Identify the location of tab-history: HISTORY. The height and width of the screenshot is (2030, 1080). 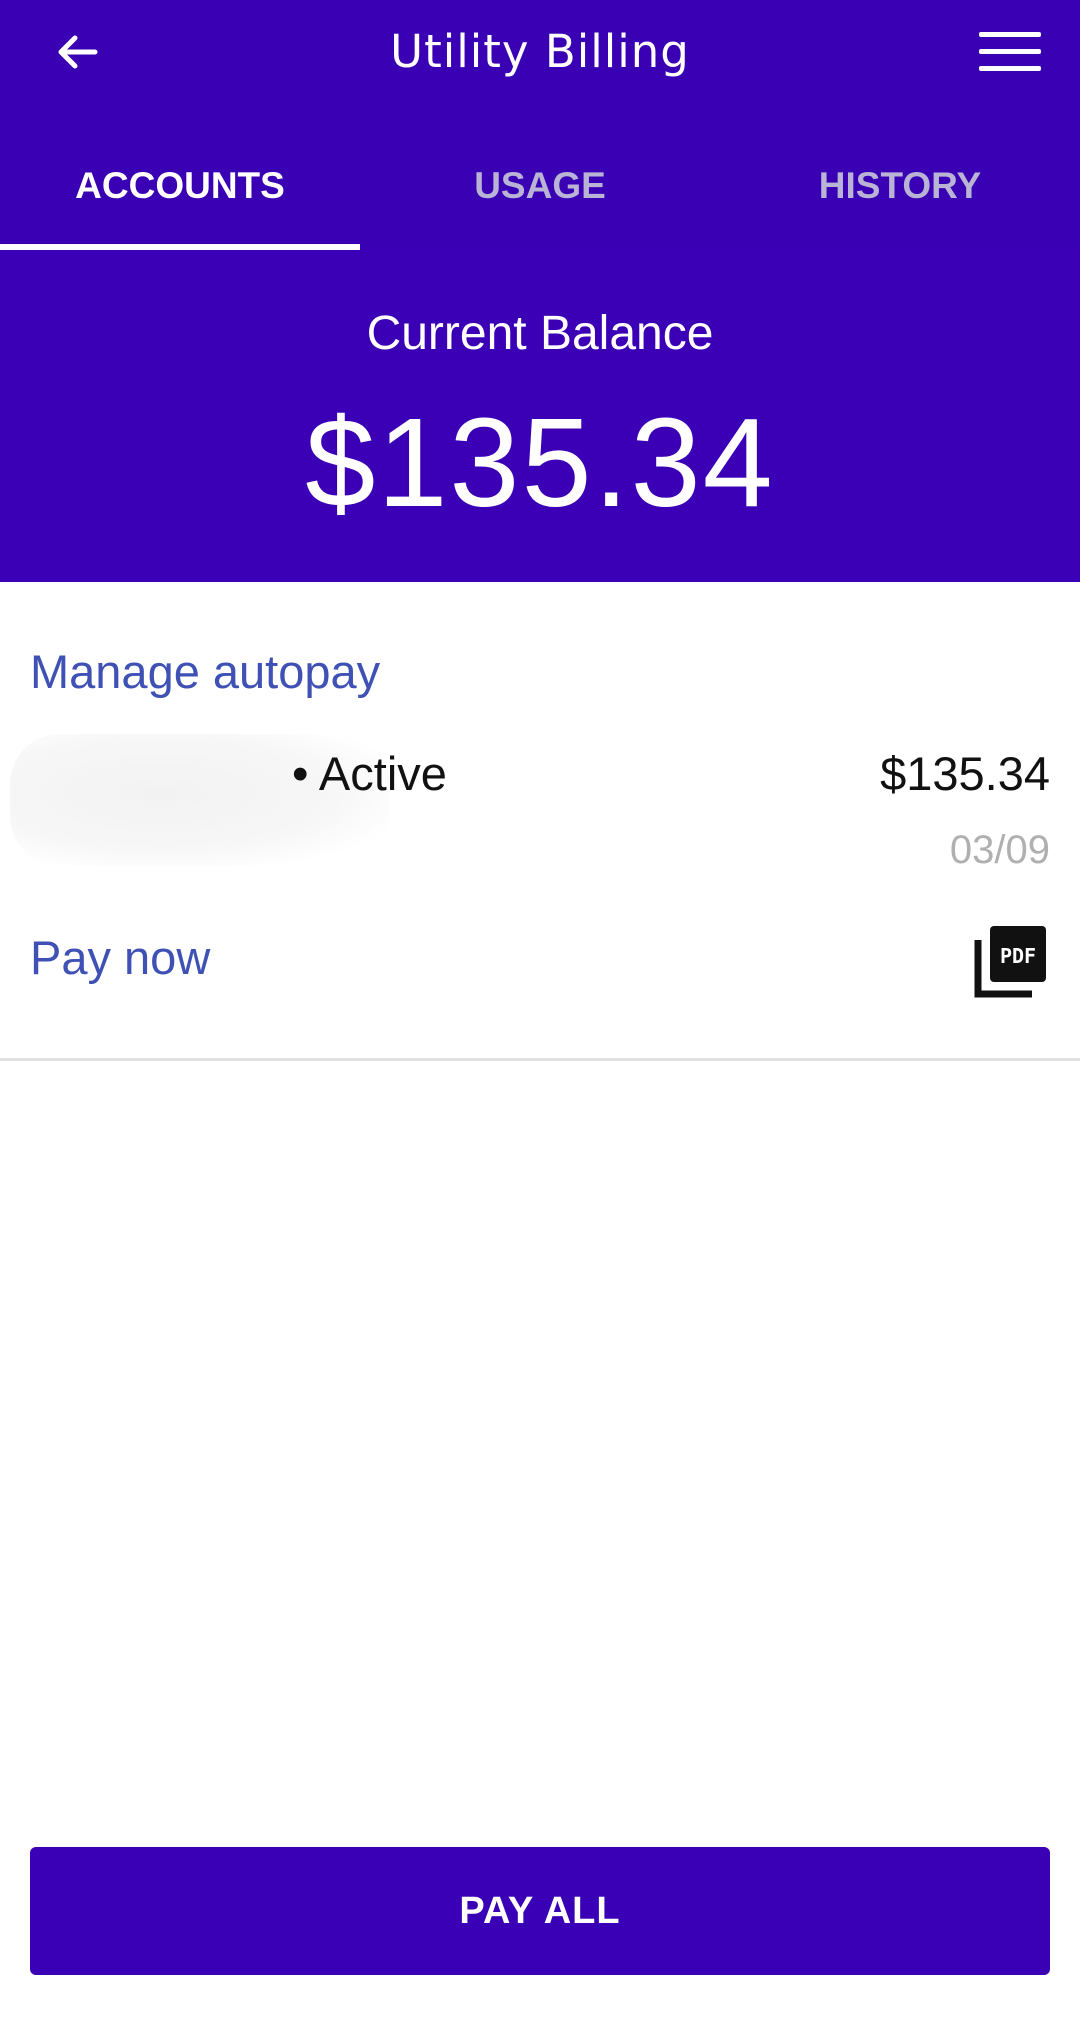
(900, 196).